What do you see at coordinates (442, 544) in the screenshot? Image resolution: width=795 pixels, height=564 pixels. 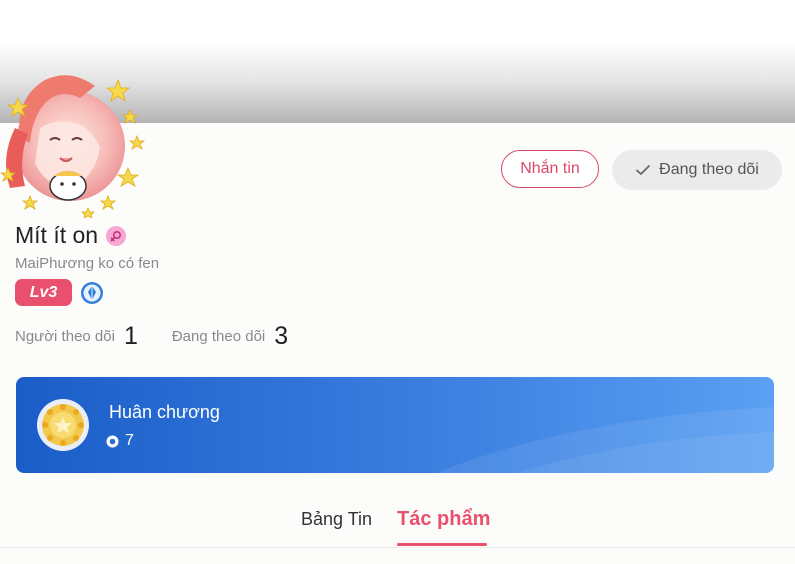 I see `active-tab-indicator` at bounding box center [442, 544].